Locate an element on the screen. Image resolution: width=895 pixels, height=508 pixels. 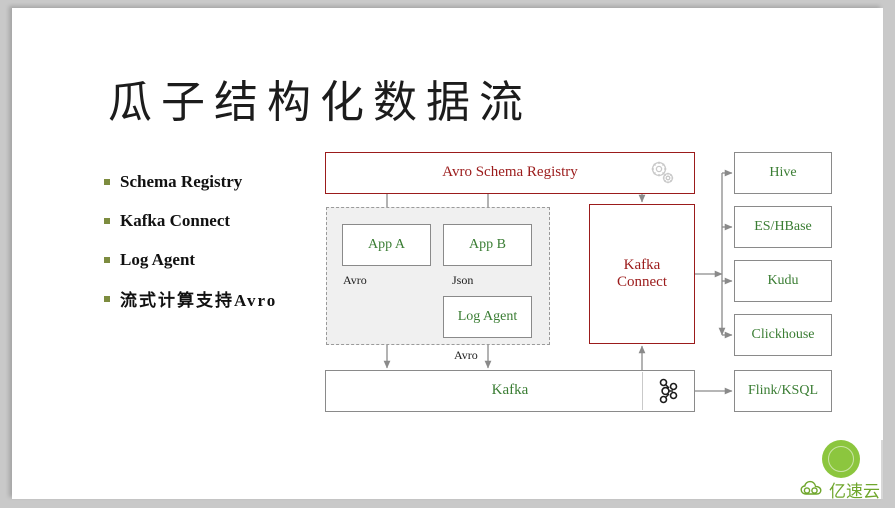
kafka-connect-label-line2: Connect is located at coordinates (642, 282).